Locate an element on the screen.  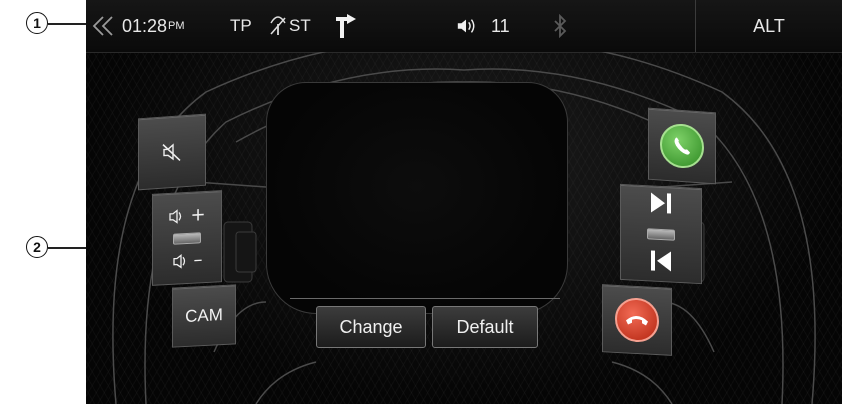
volume-down: – is located at coordinates (187, 259).